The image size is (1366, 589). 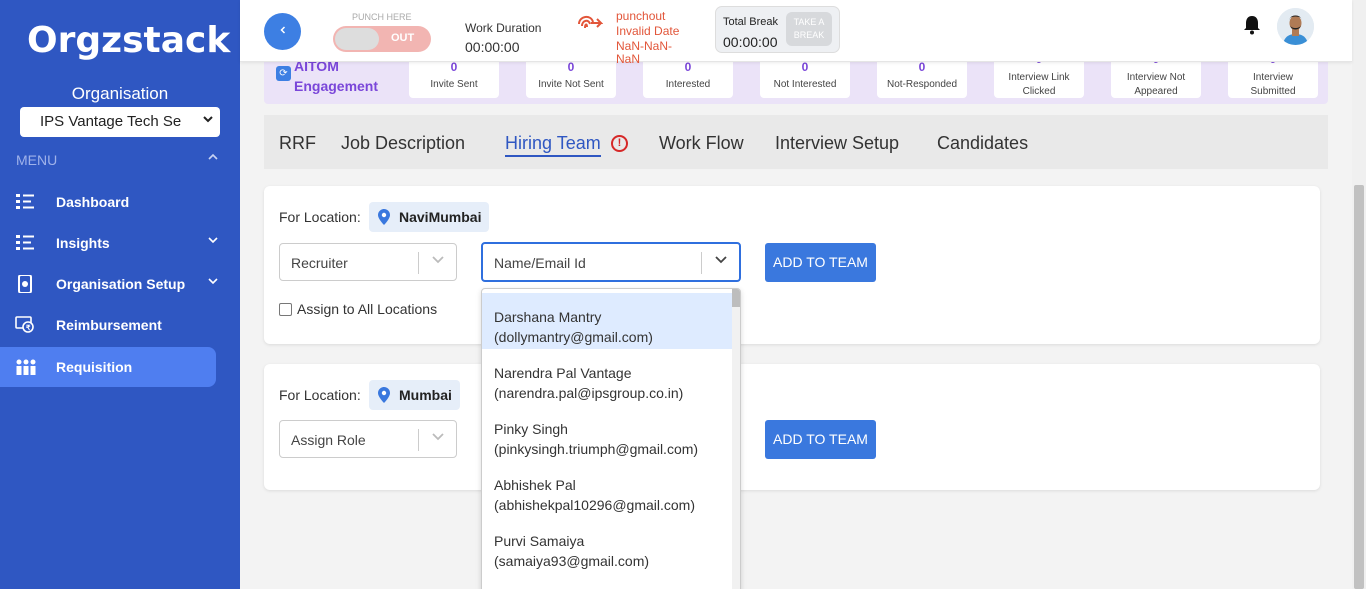 What do you see at coordinates (283, 73) in the screenshot?
I see `refresh-icon: ⟳` at bounding box center [283, 73].